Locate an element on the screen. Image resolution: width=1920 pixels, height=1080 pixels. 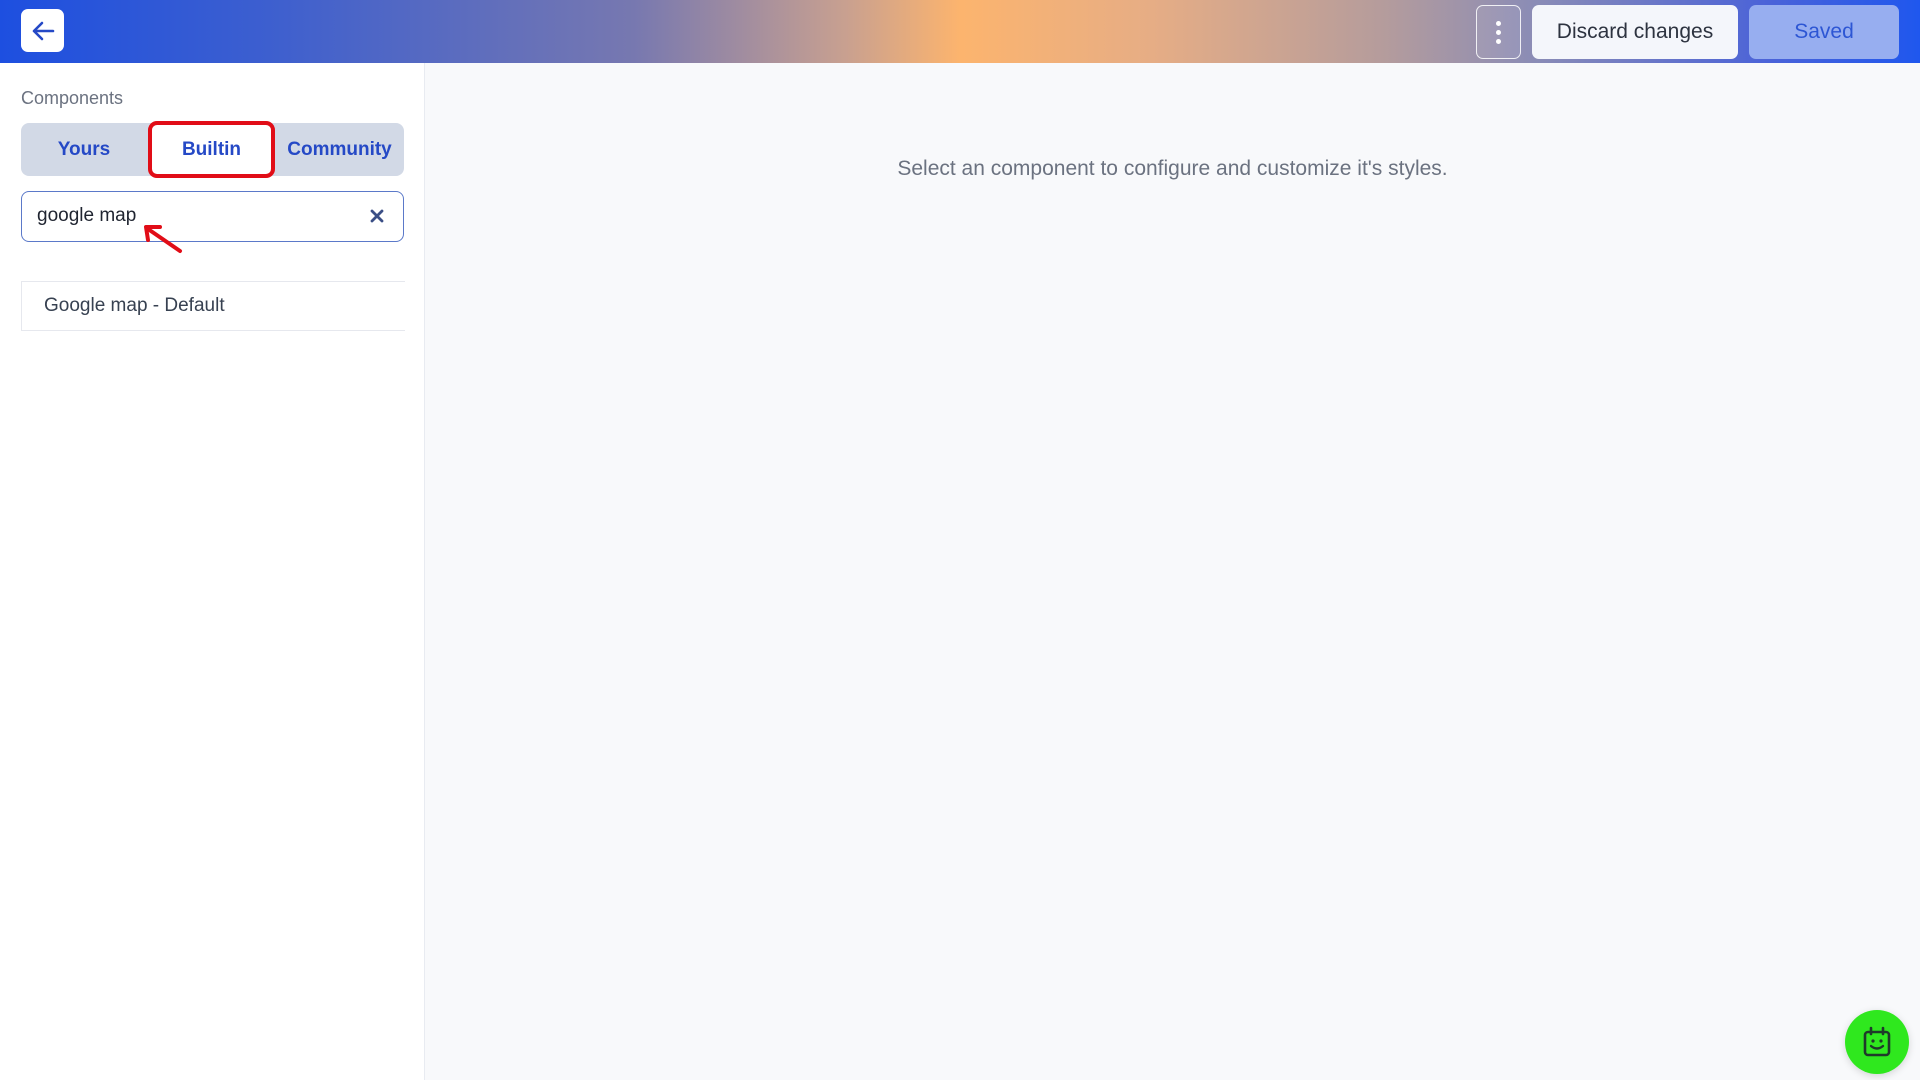
component-tabs: Yours Community Builtin is located at coordinates (212, 149).